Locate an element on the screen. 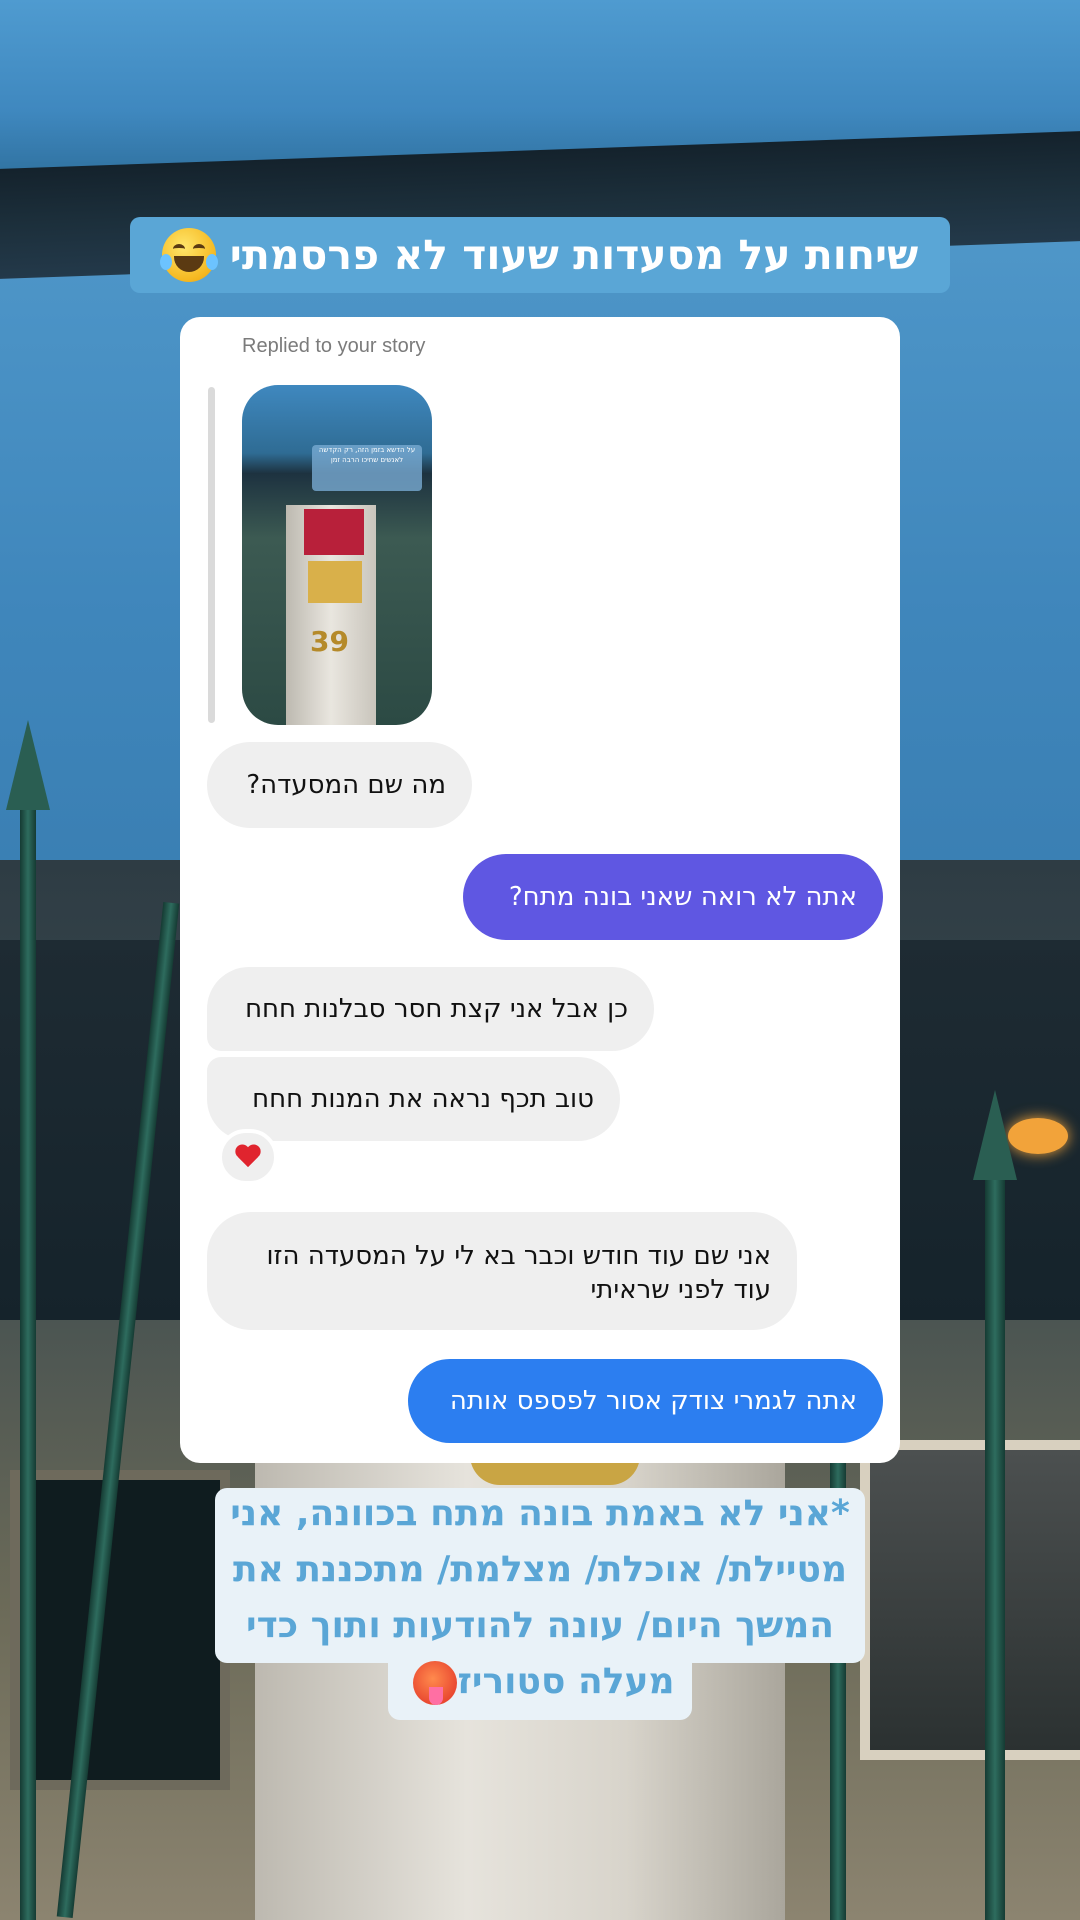  outgoing-message: אתה לא רואה שאני בונה מתח? is located at coordinates (673, 897).